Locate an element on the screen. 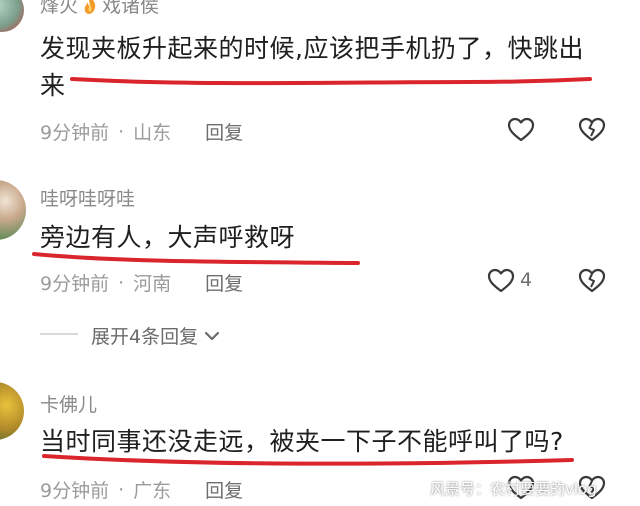 This screenshot has height=506, width=640. comment-meta: 9分钟前 · 山东 回复 is located at coordinates (141, 131).